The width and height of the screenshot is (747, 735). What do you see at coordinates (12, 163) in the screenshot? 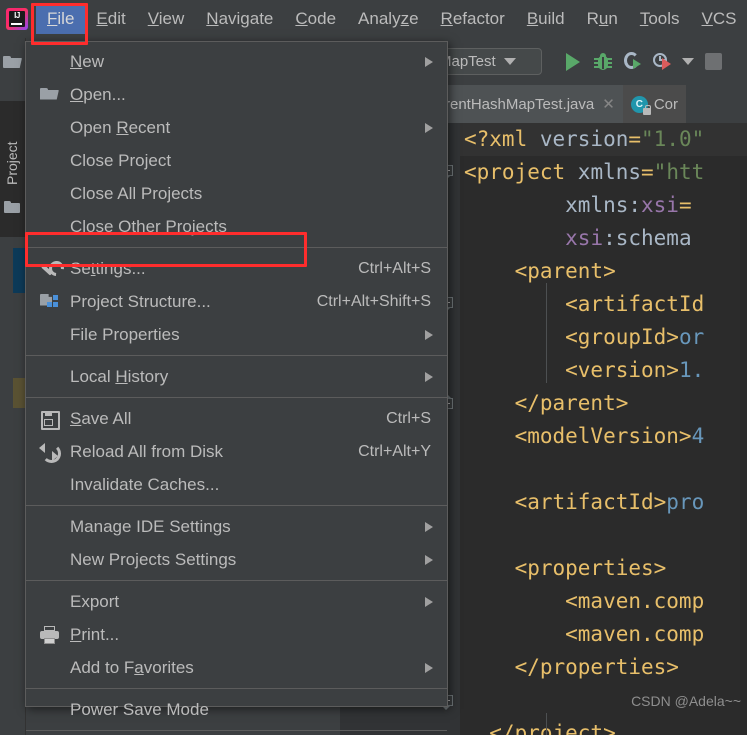
I see `project-tab-label: Project` at bounding box center [12, 163].